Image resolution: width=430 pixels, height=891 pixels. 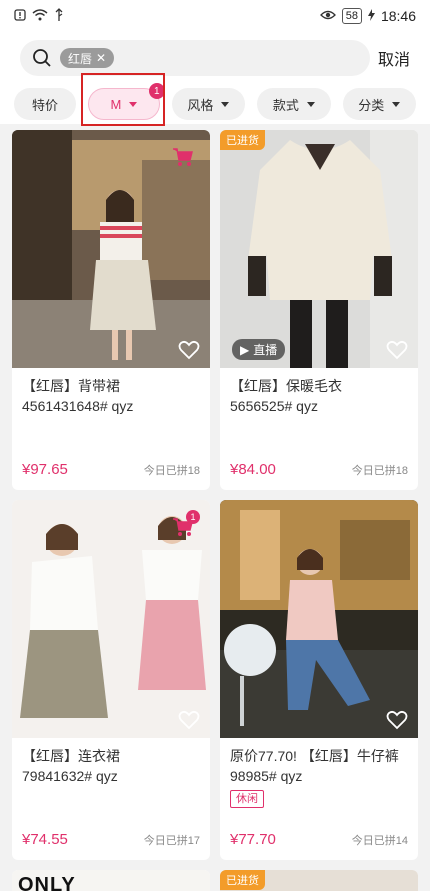 I want to click on product-card: ONLY, so click(x=111, y=880).